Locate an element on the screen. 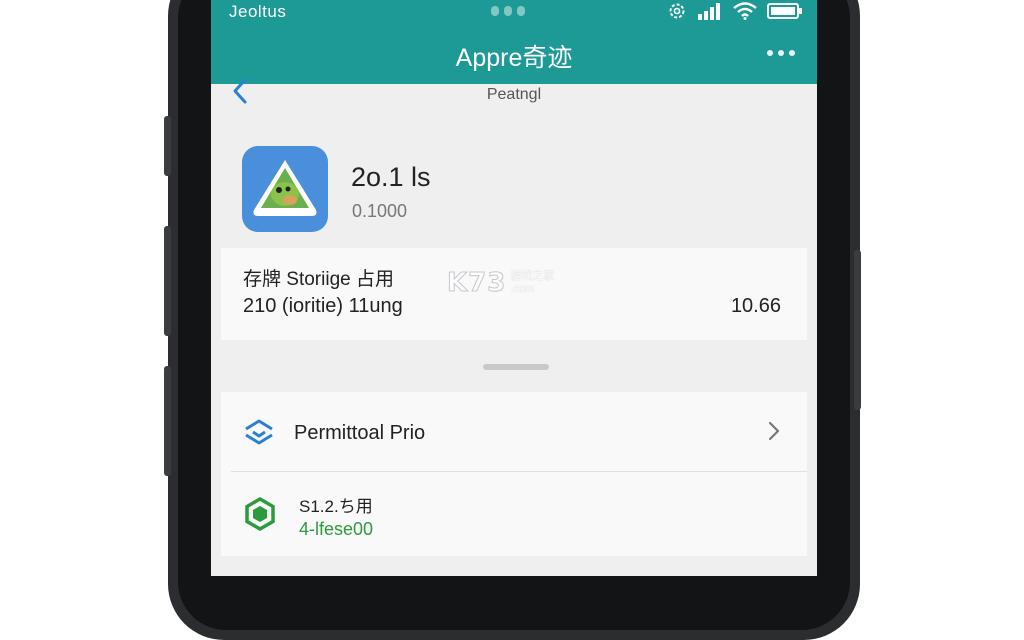 Image resolution: width=1024 pixels, height=640 pixels. settings-gear-icon is located at coordinates (677, 11).